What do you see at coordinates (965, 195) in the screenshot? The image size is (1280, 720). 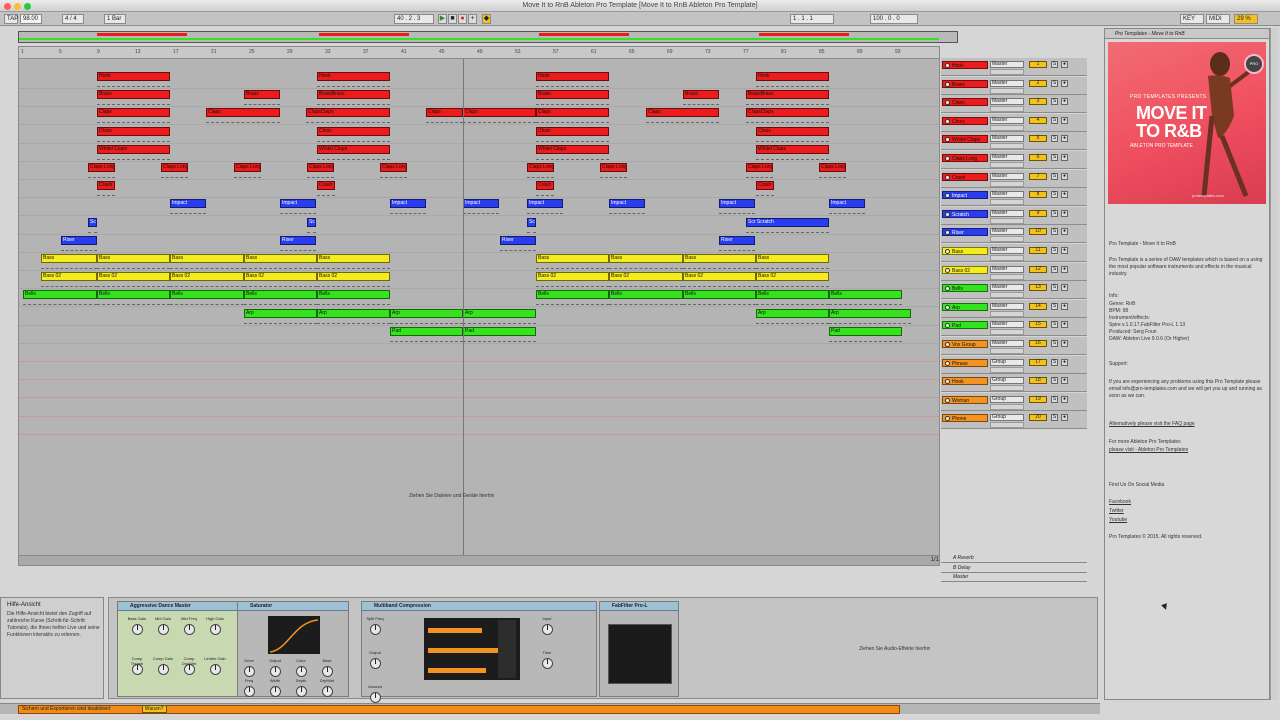 I see `track-name: Impact` at bounding box center [965, 195].